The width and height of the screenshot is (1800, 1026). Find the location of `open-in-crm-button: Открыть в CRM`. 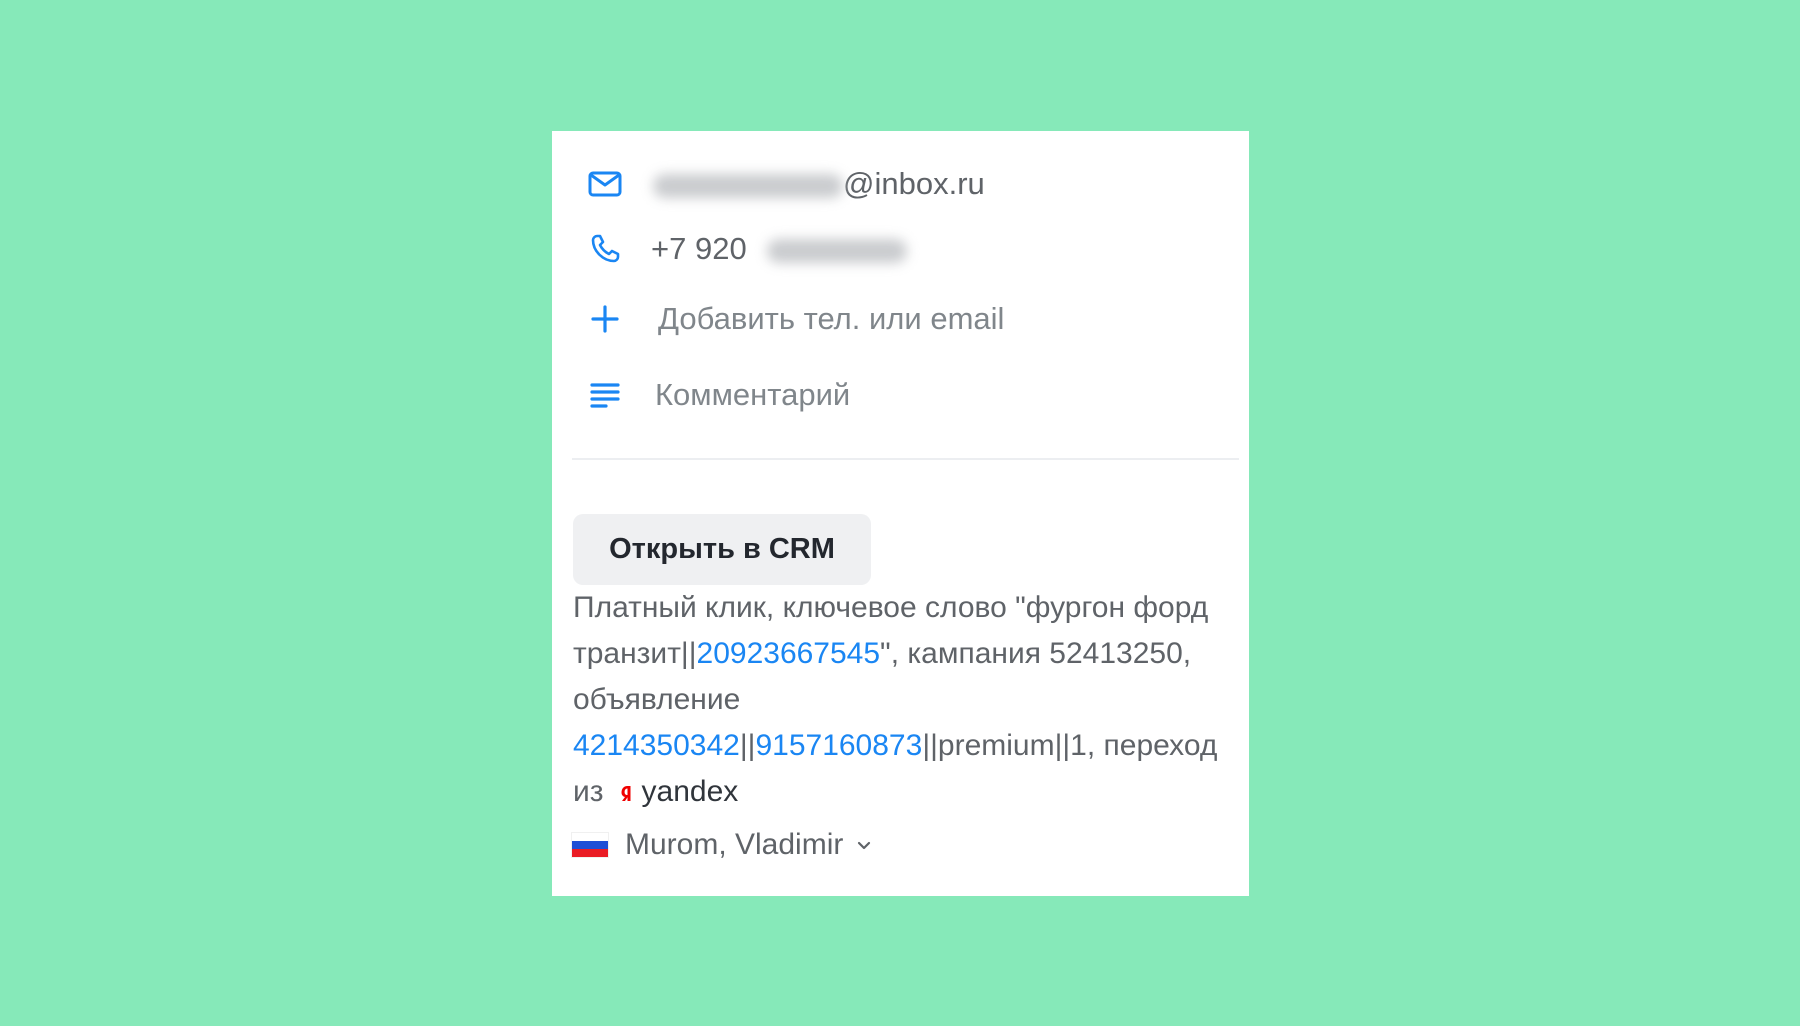

open-in-crm-button: Открыть в CRM is located at coordinates (722, 549).